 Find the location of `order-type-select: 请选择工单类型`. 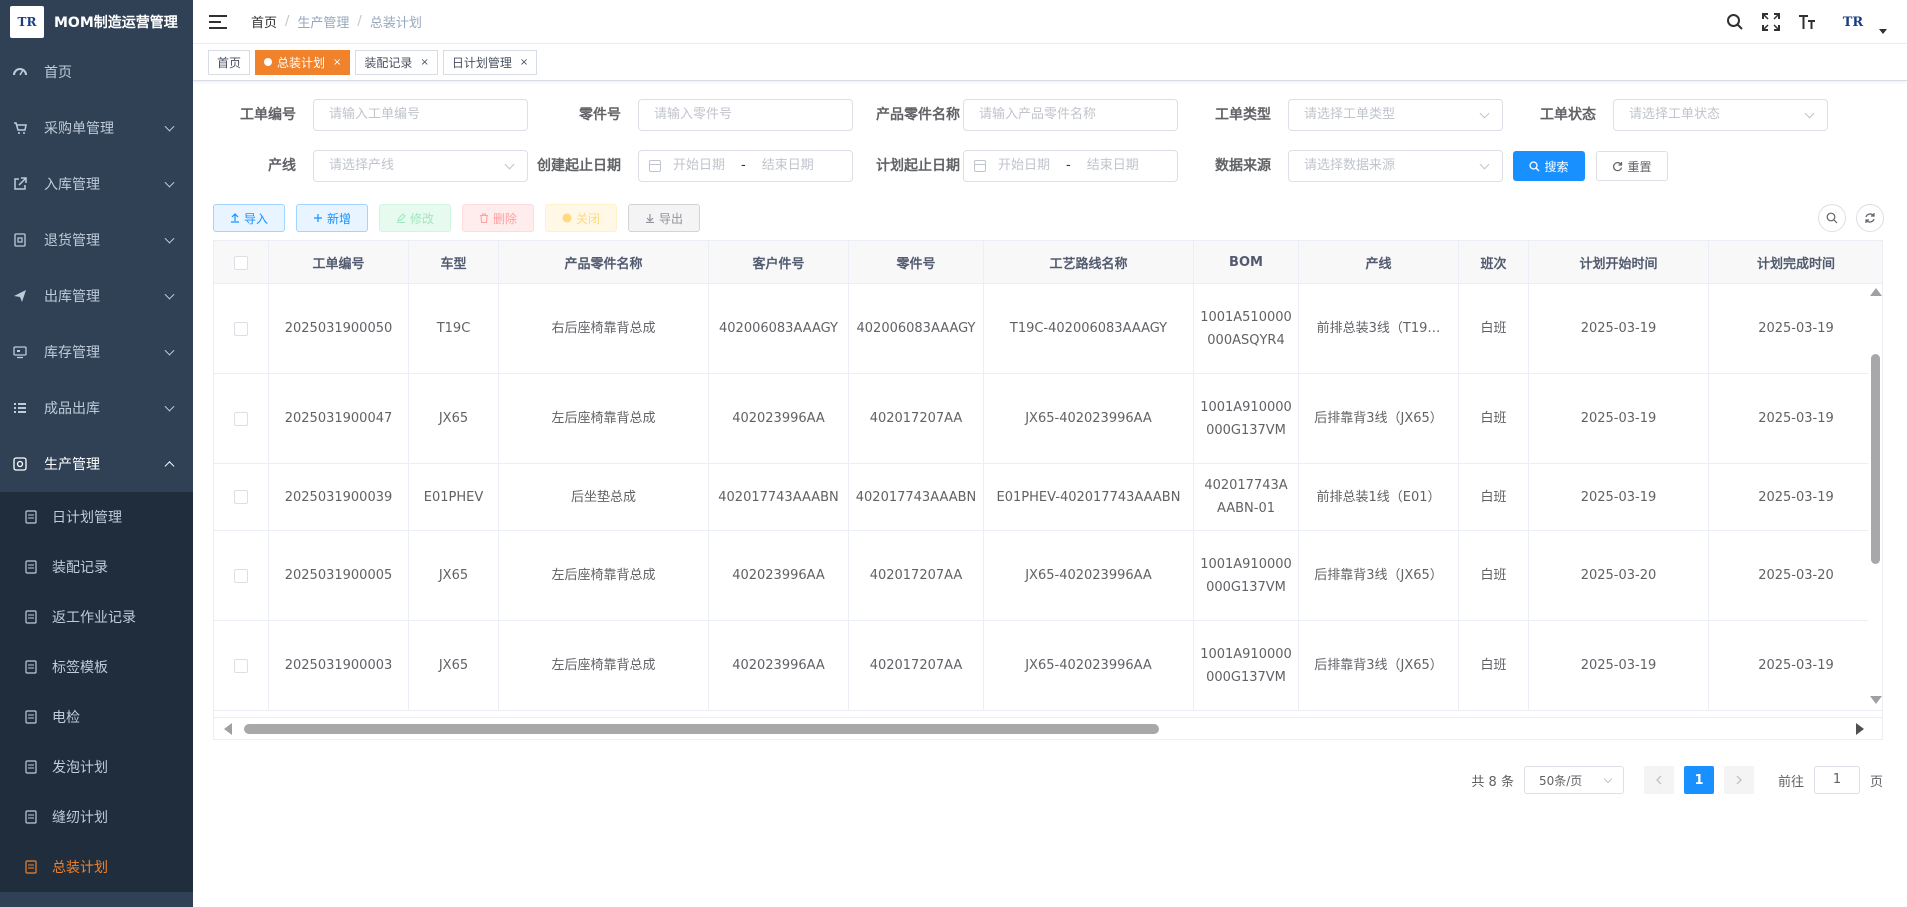

order-type-select: 请选择工单类型 is located at coordinates (1395, 115).